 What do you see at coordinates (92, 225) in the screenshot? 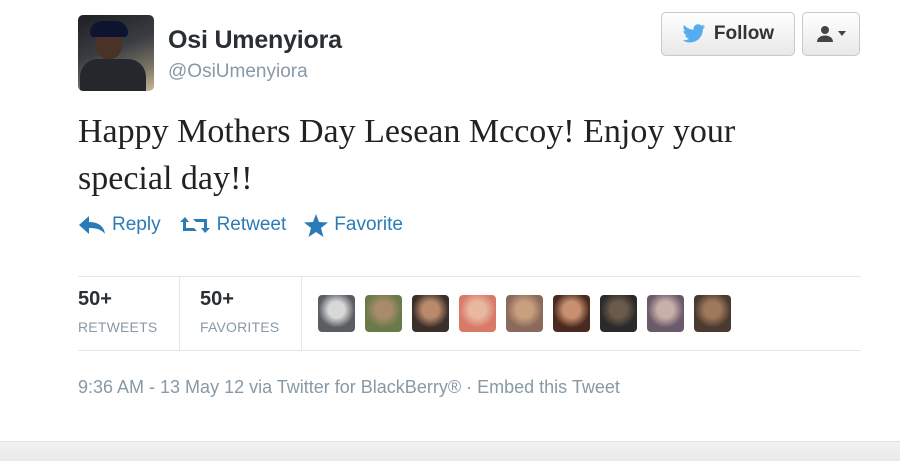
I see `reply-icon` at bounding box center [92, 225].